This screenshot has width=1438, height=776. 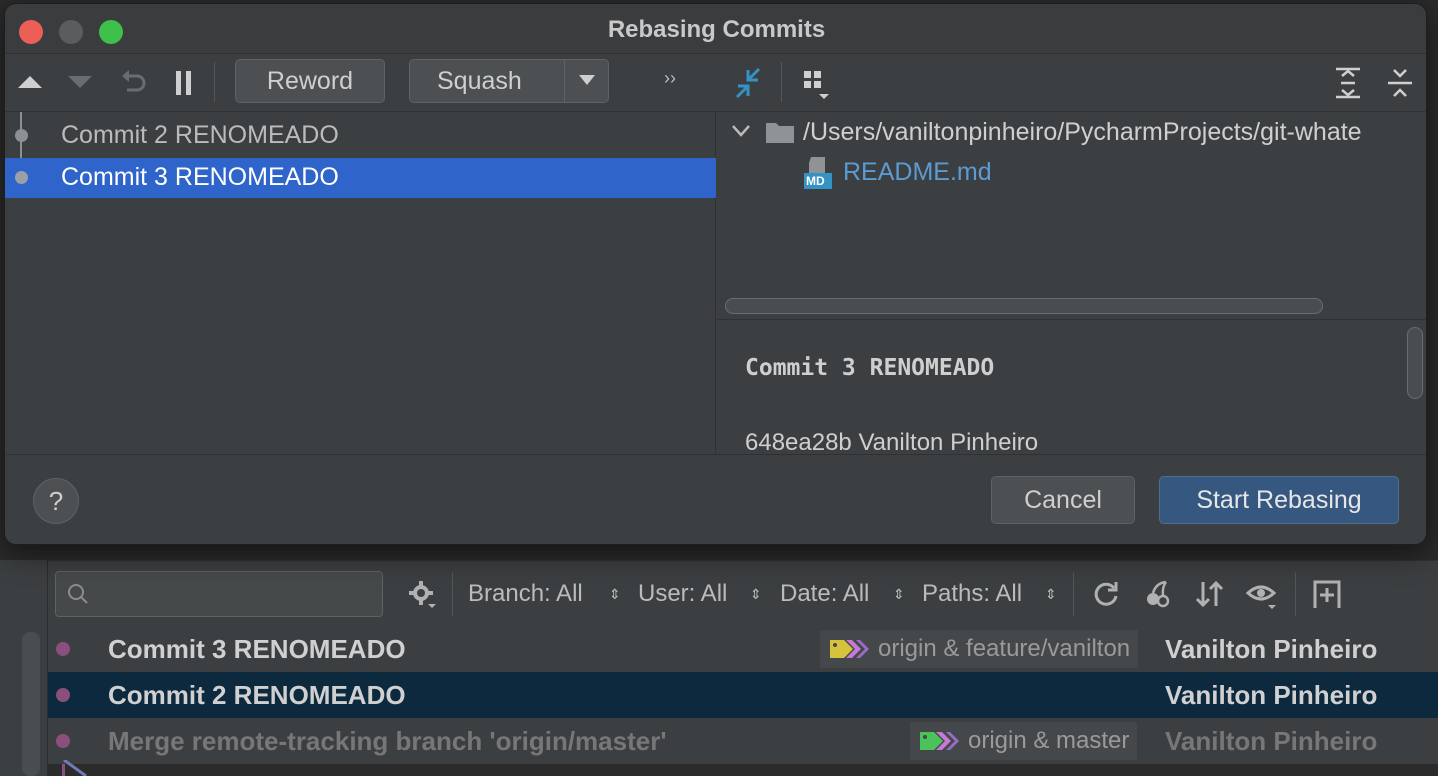 I want to click on collapse-all-icon, so click(x=1400, y=83).